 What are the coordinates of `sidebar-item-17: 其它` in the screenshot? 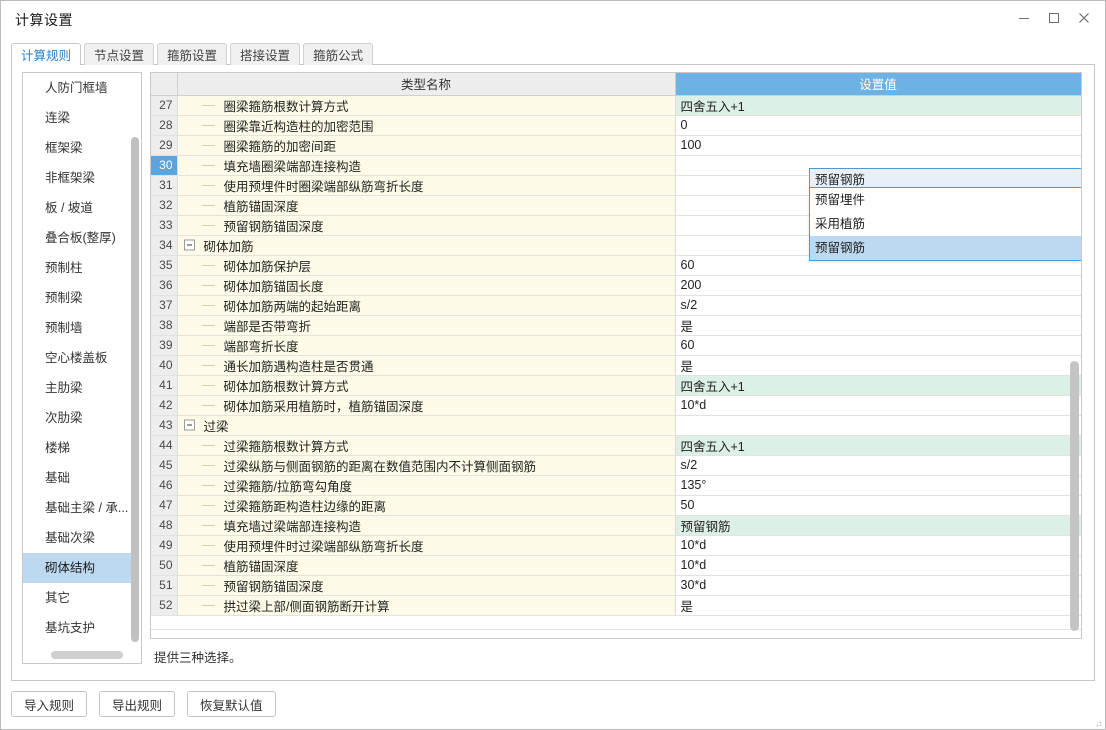 It's located at (79, 598).